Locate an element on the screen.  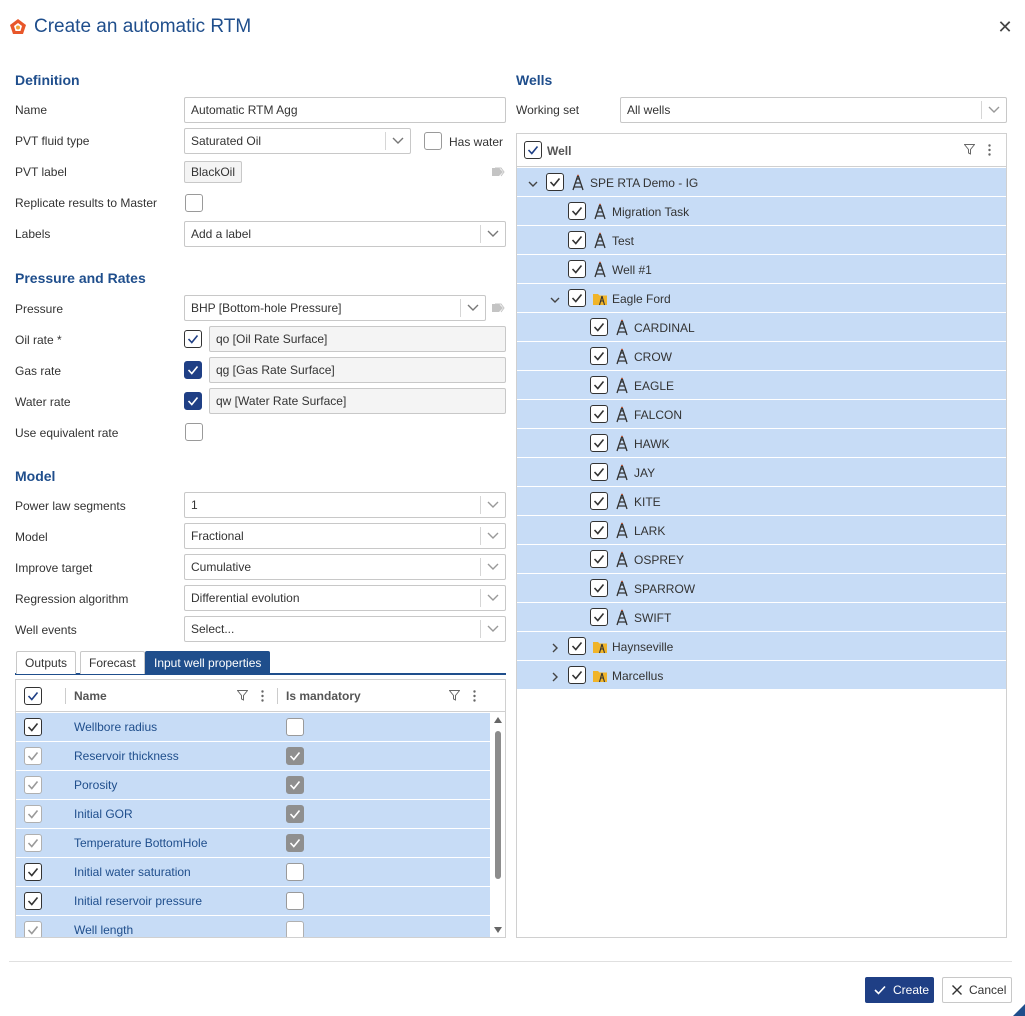
table-row: Reservoir thickness is located at coordinates (253, 756).